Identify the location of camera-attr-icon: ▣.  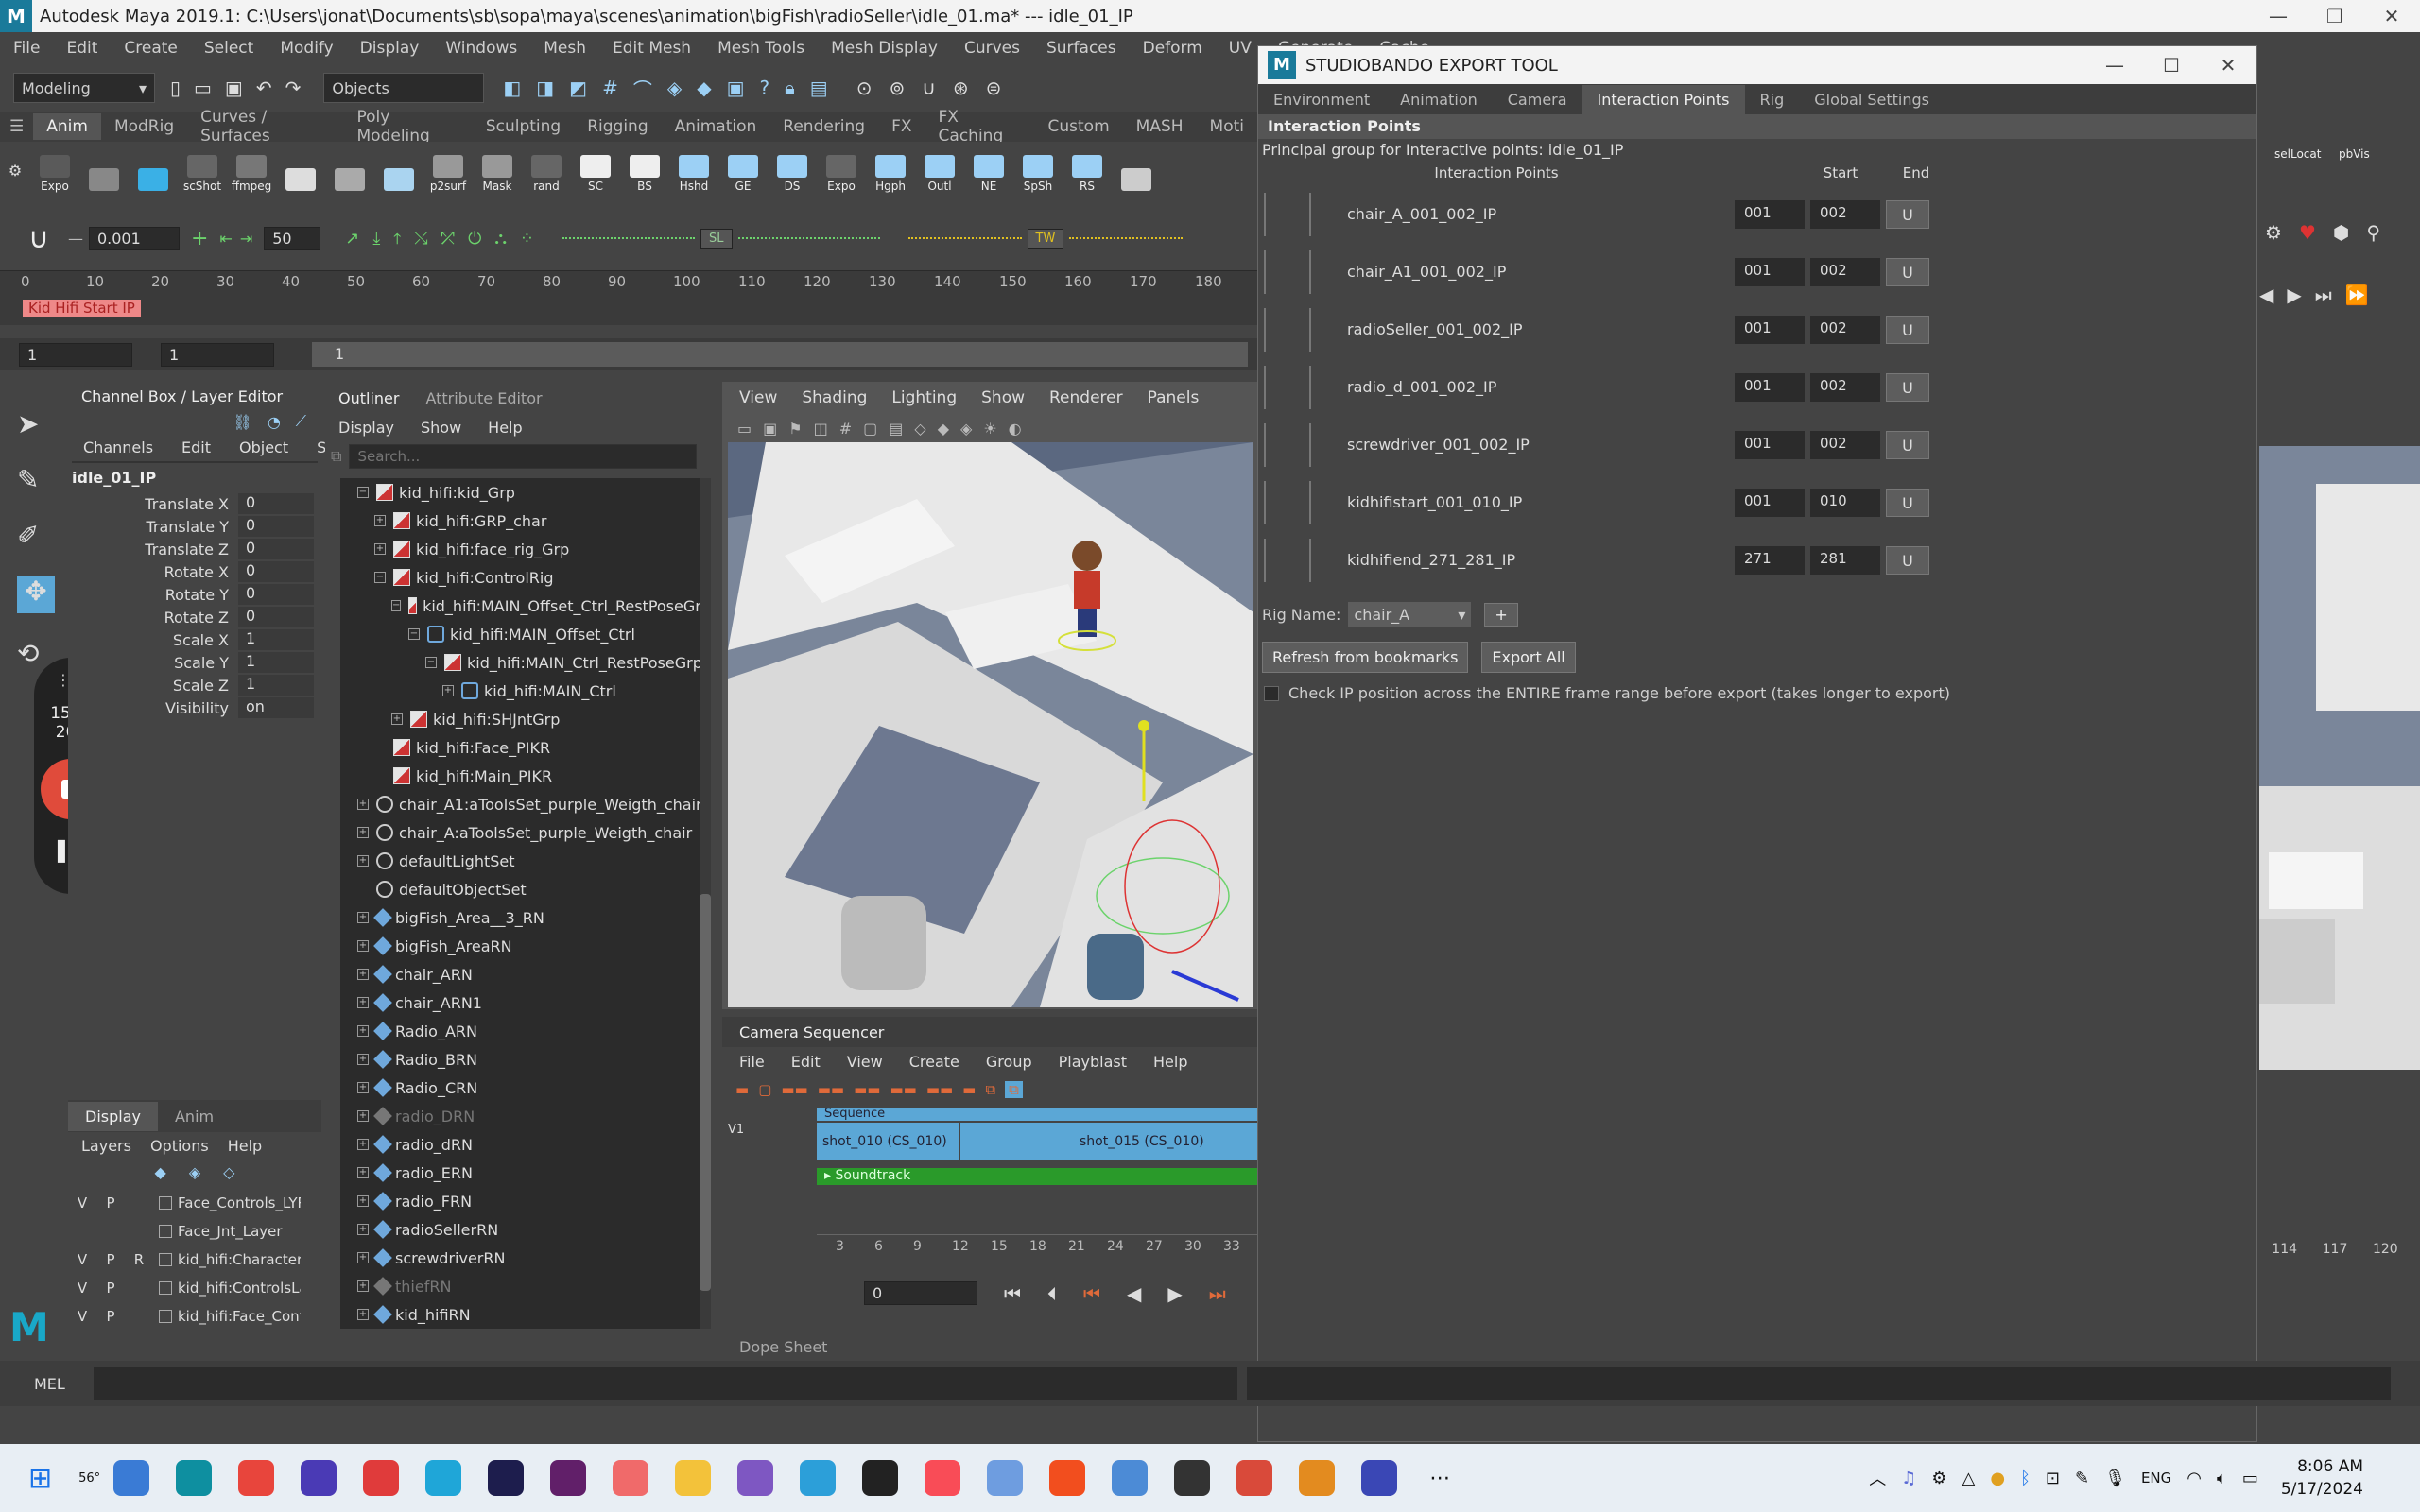
(770, 429).